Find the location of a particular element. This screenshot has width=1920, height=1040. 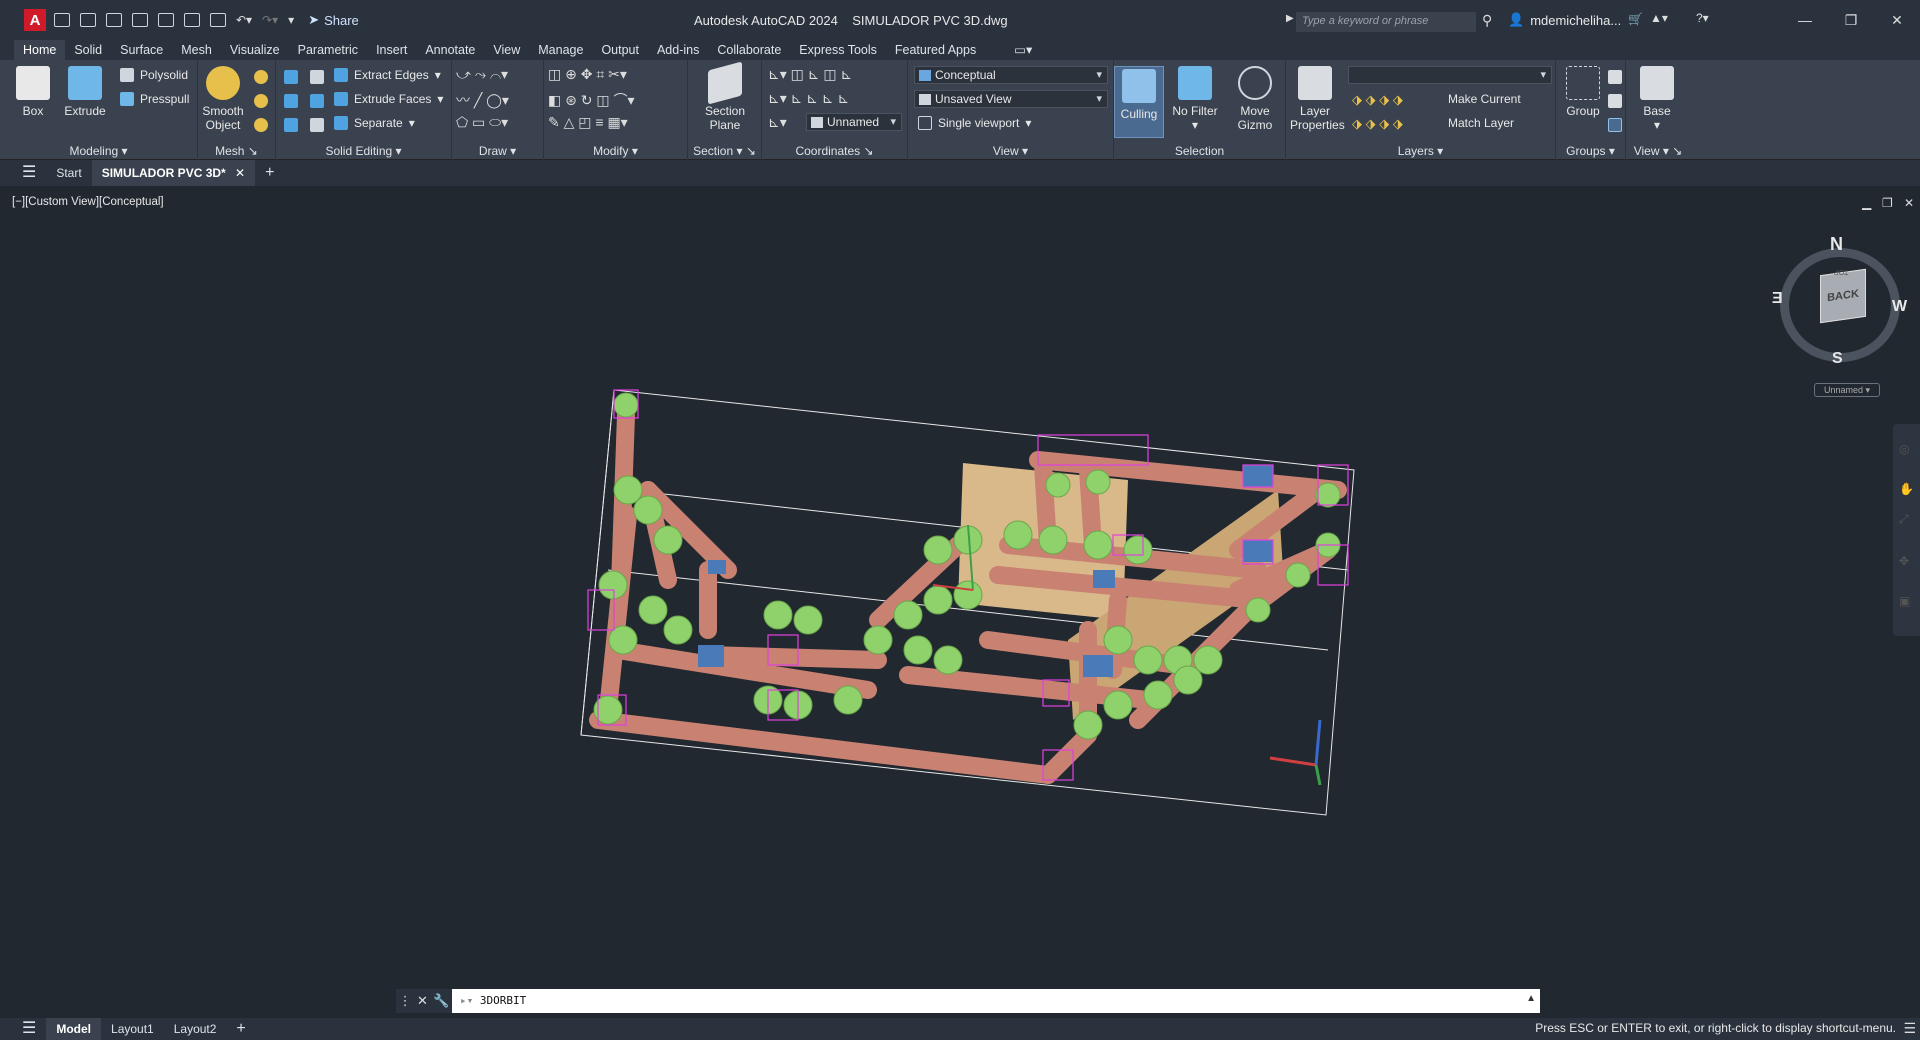

intersect-icon is located at coordinates (291, 125).